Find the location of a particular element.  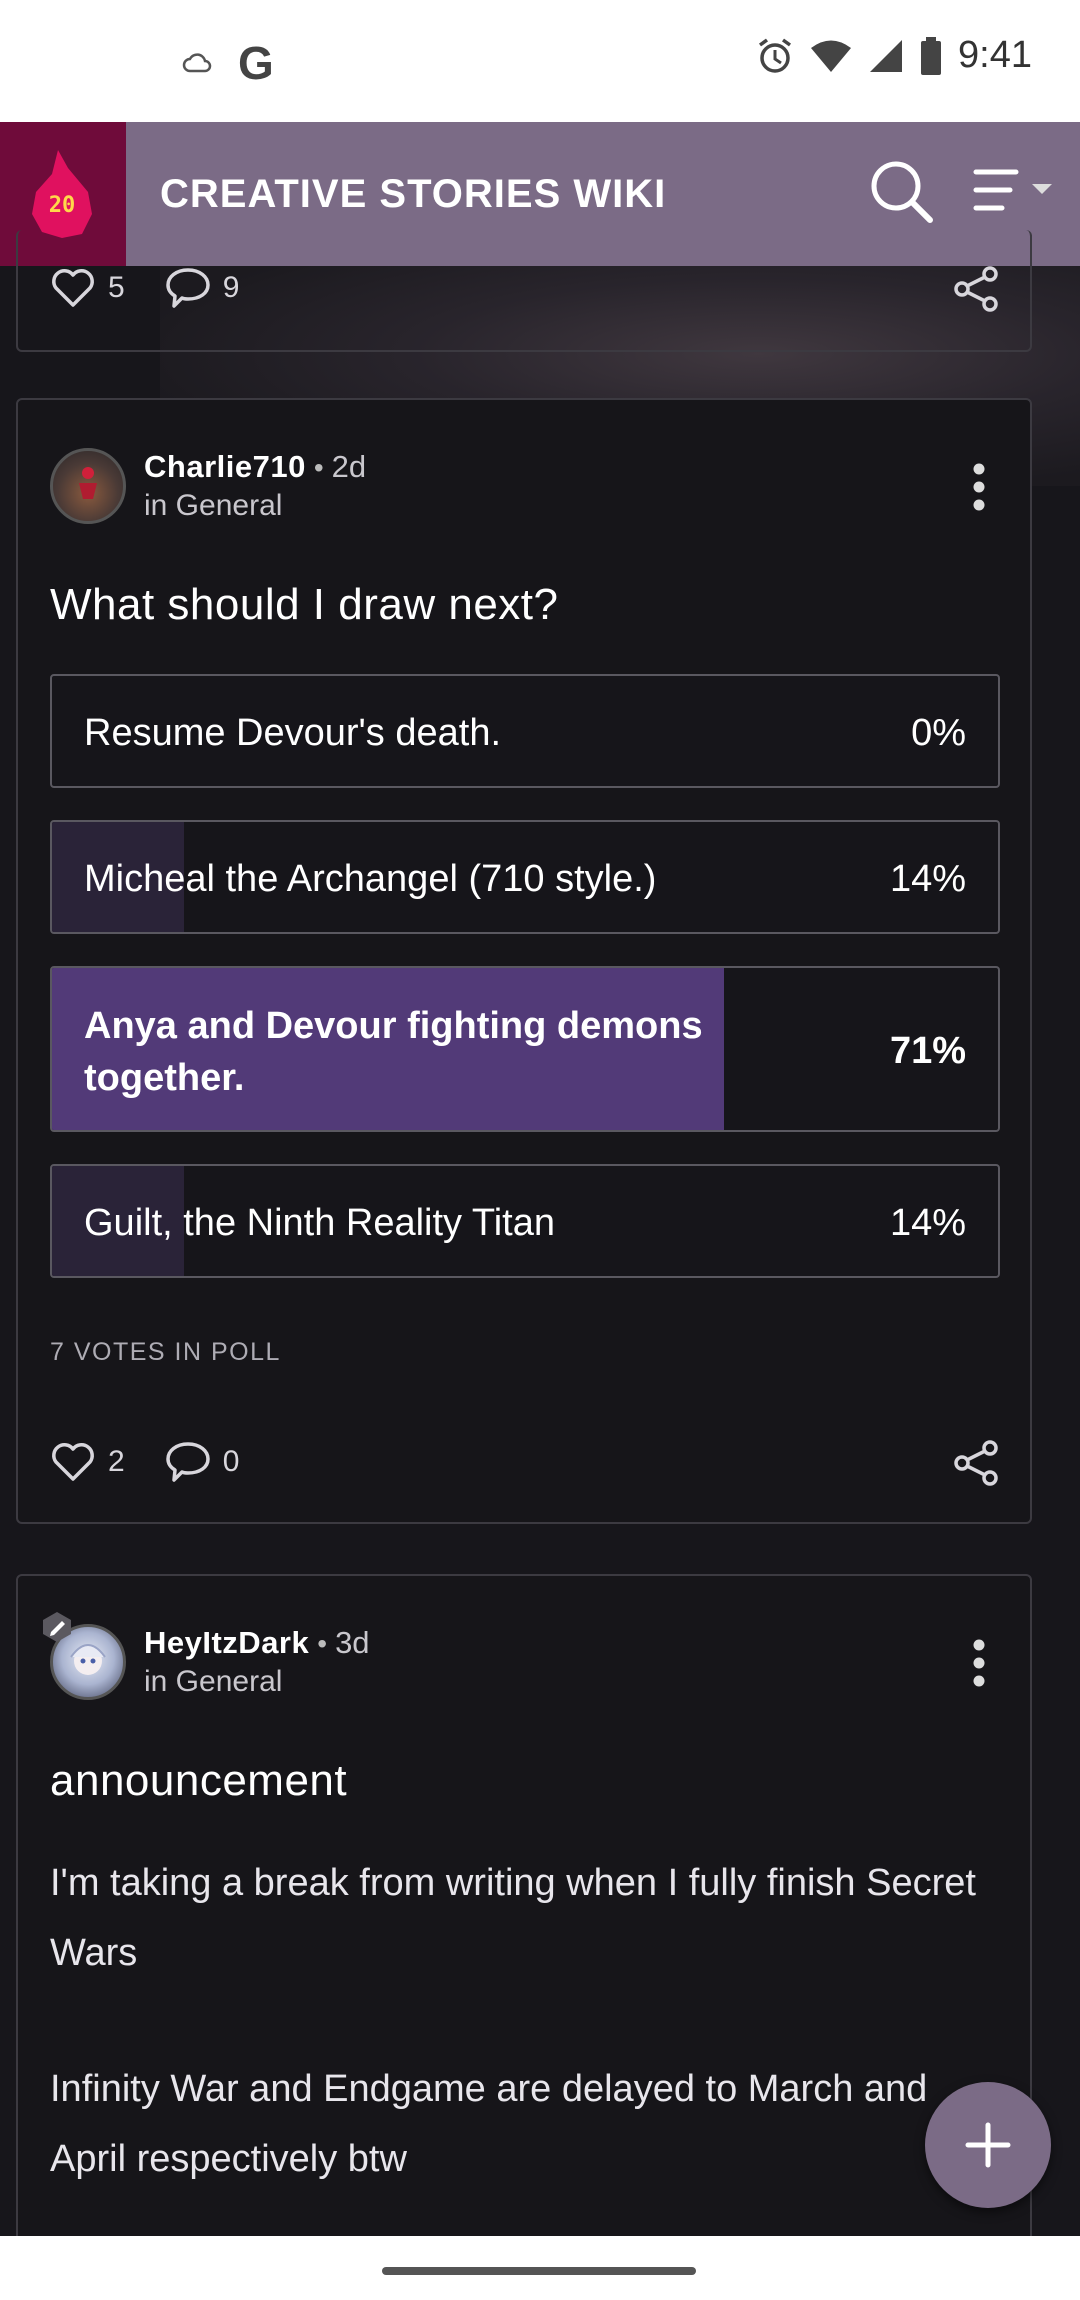

previous-post-card: 5 9 is located at coordinates (524, 291).